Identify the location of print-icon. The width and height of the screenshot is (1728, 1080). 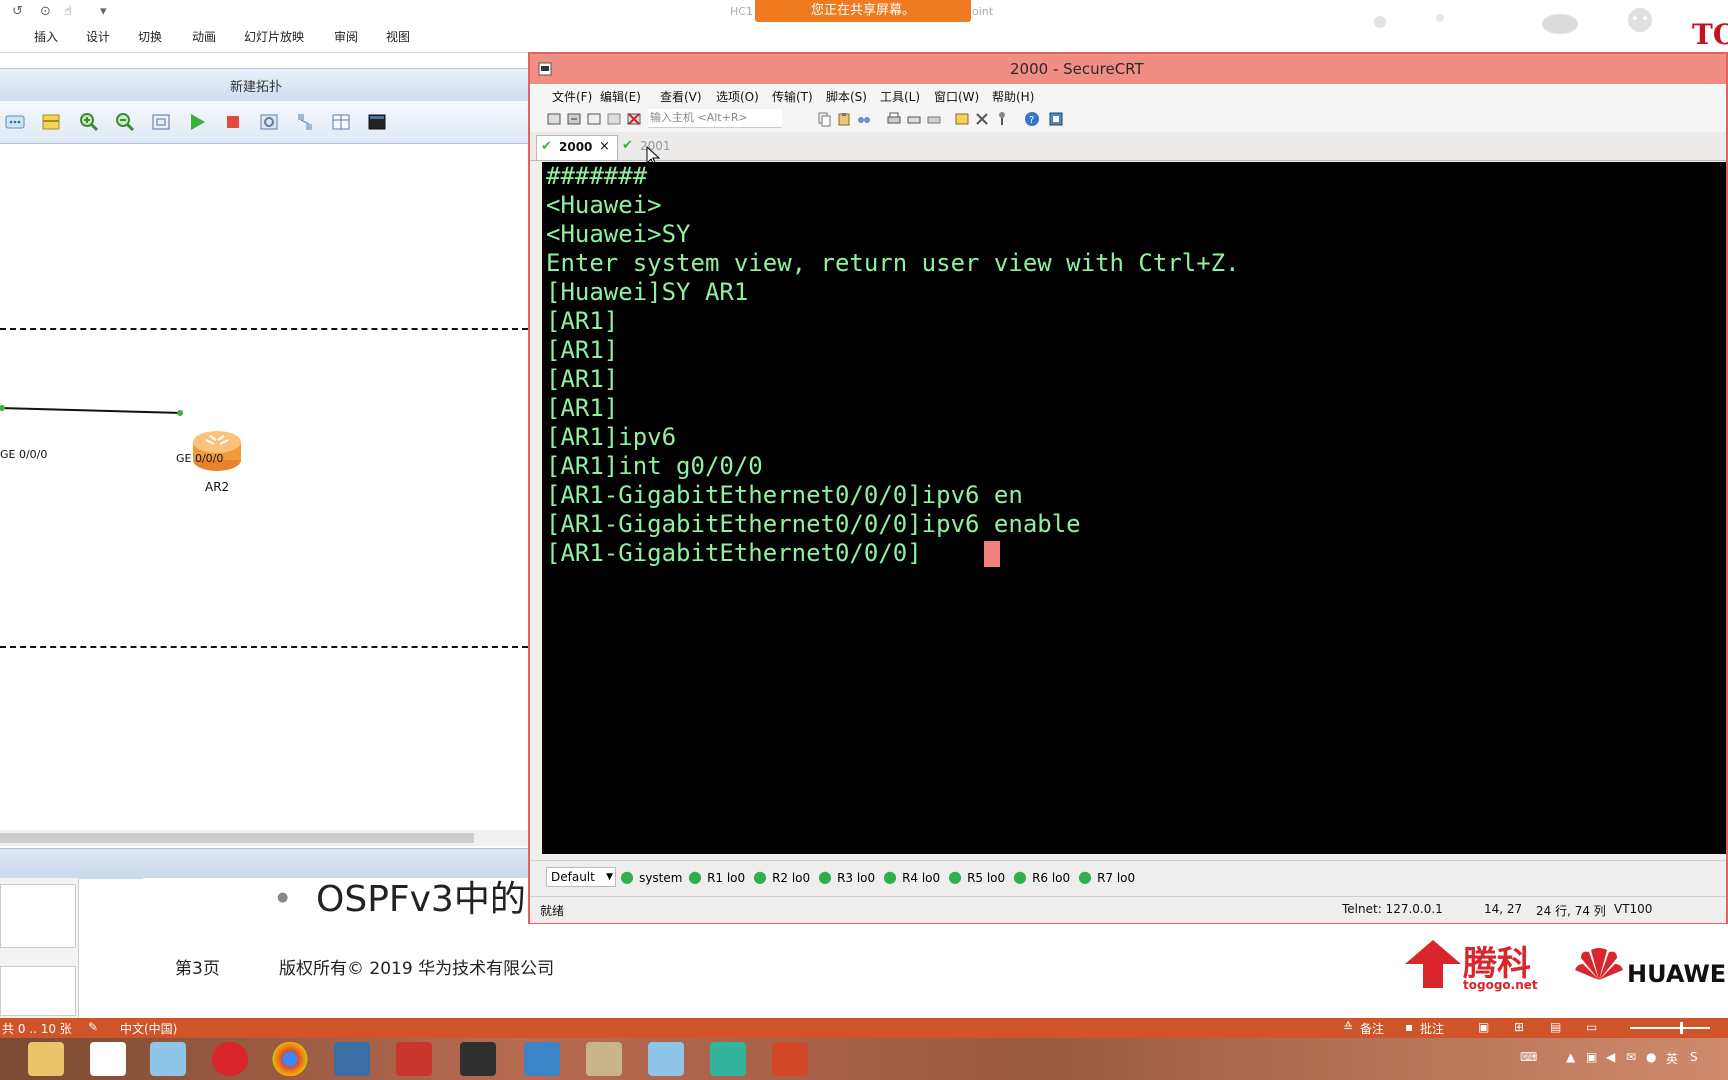
(894, 119).